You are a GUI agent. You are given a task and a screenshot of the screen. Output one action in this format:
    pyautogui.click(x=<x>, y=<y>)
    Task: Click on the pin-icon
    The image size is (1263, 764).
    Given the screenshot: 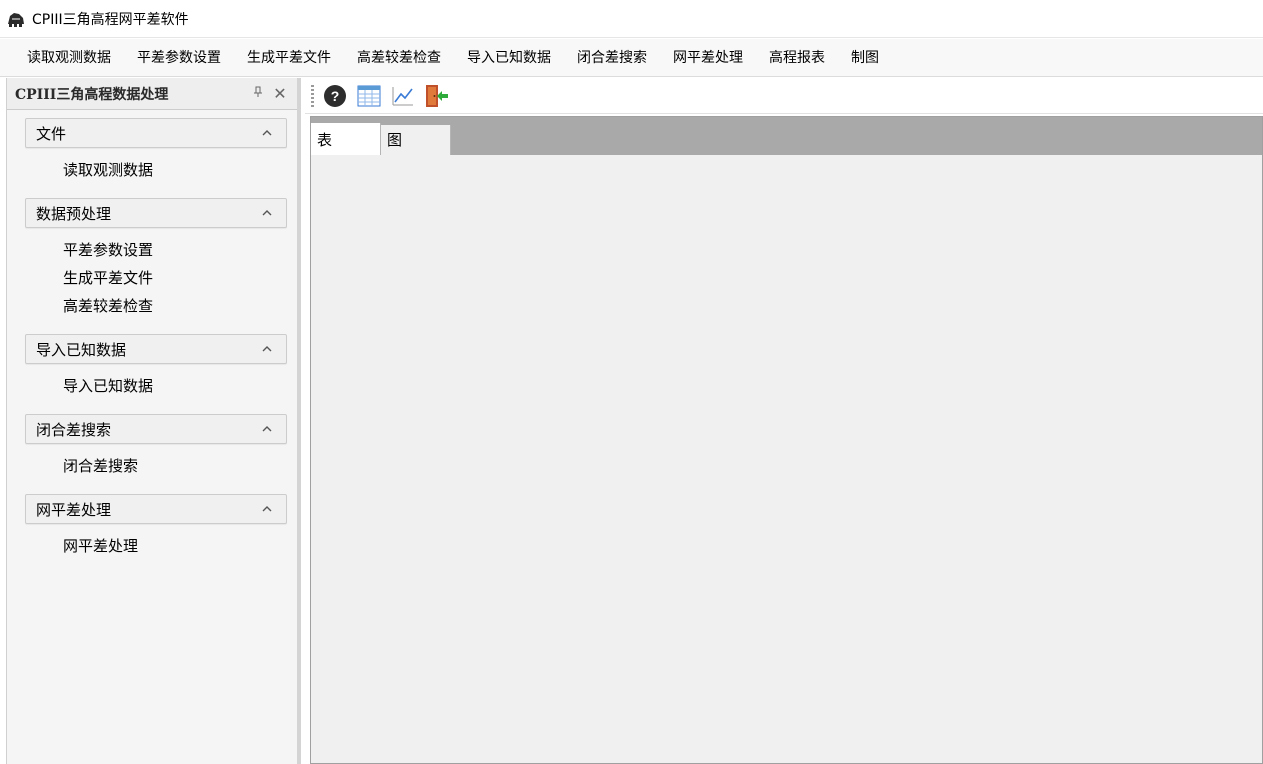 What is the action you would take?
    pyautogui.click(x=258, y=94)
    